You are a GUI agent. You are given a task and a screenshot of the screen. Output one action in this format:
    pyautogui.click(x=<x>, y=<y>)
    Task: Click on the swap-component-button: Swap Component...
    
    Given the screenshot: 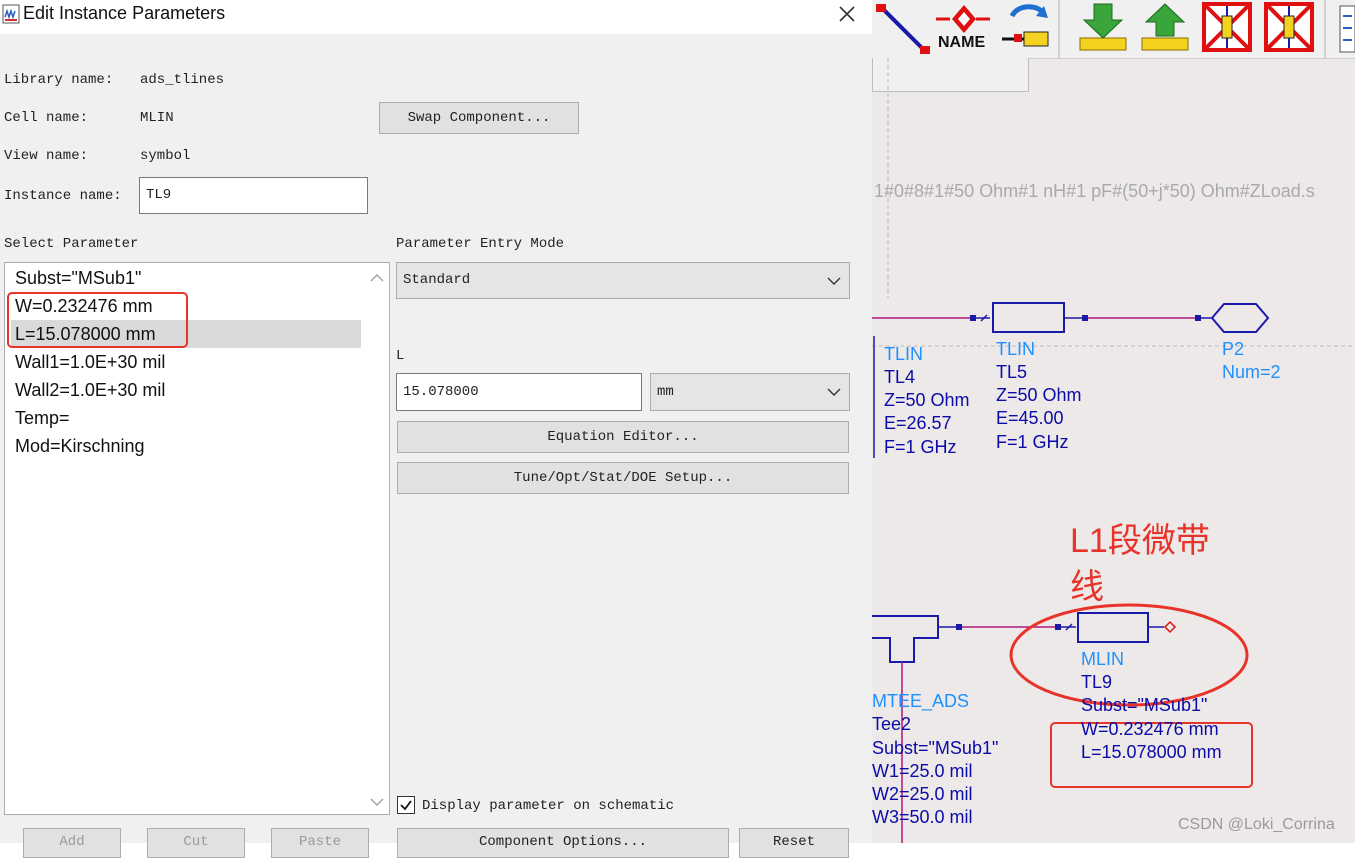 What is the action you would take?
    pyautogui.click(x=479, y=118)
    